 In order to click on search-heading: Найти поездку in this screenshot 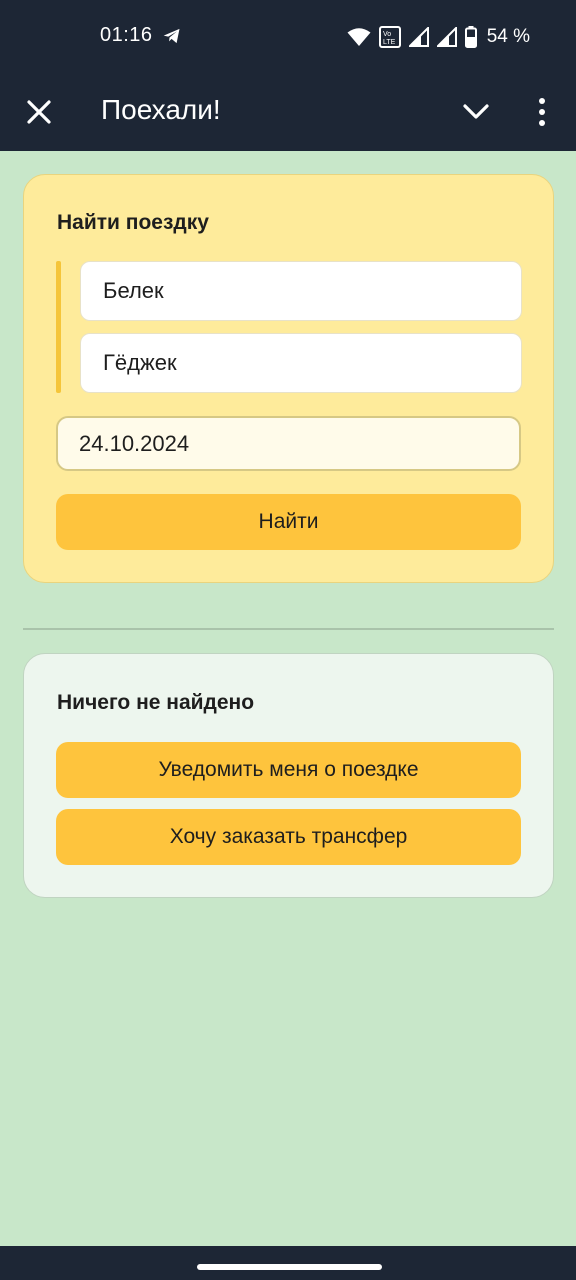, I will do `click(133, 222)`.